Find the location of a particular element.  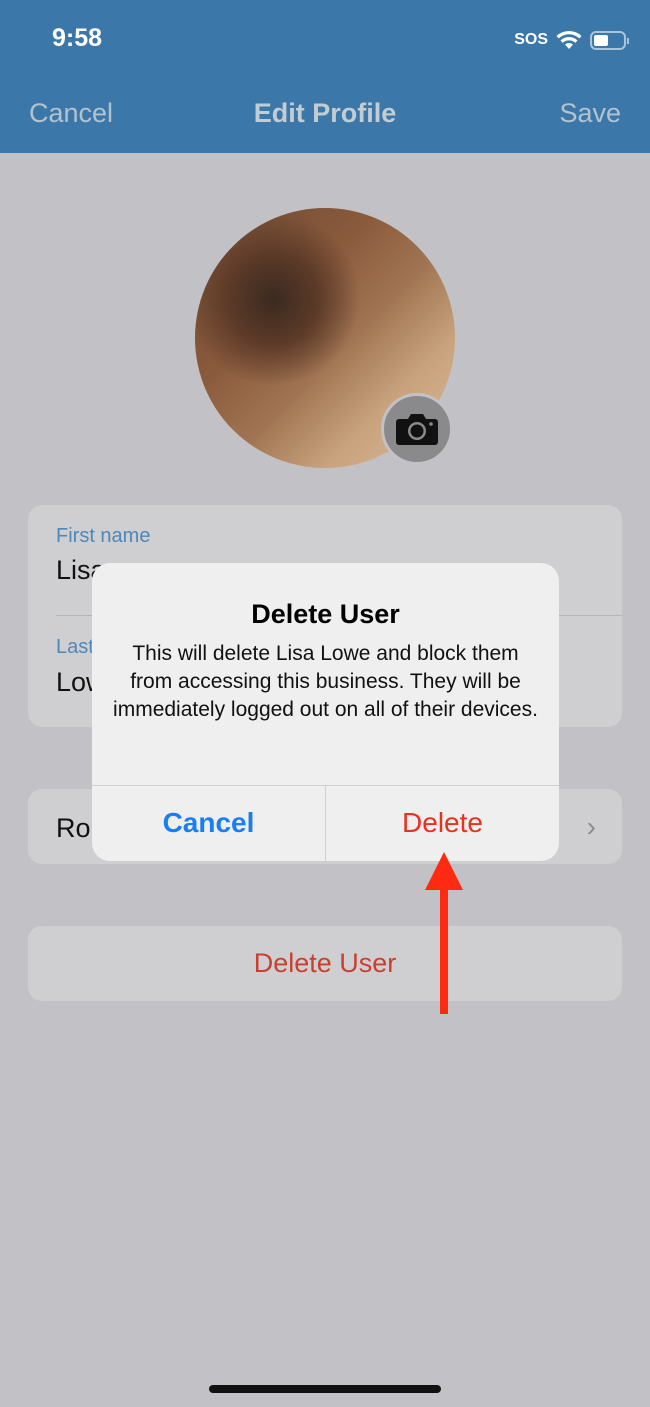

camera-icon is located at coordinates (417, 429).